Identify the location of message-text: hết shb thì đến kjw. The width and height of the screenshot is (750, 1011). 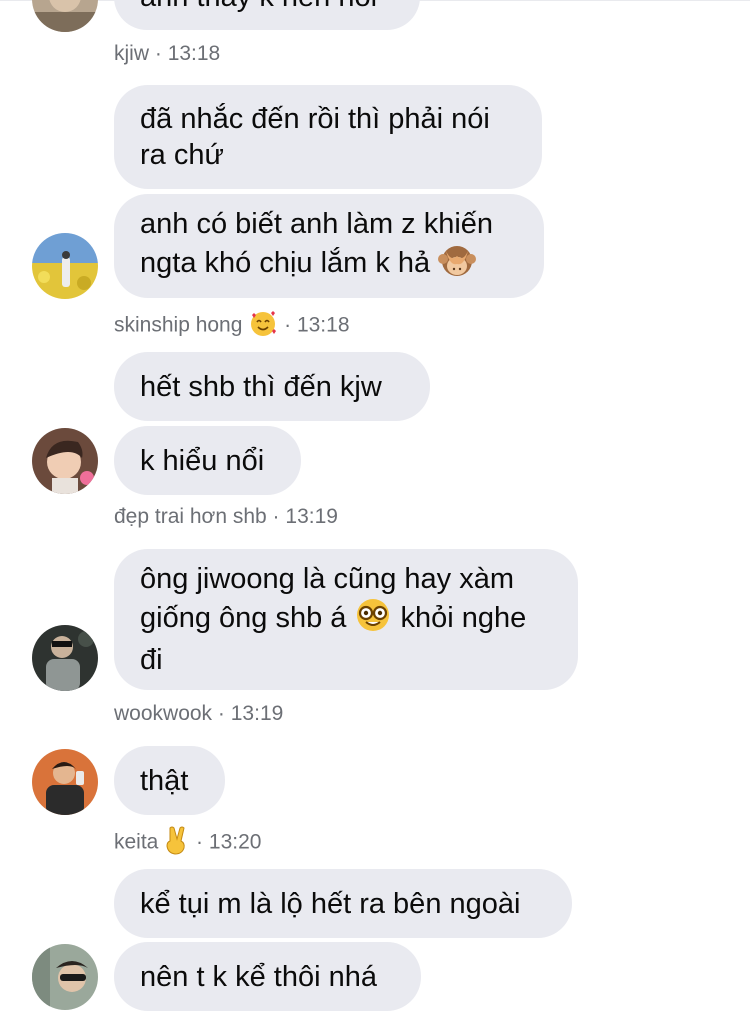
(261, 386).